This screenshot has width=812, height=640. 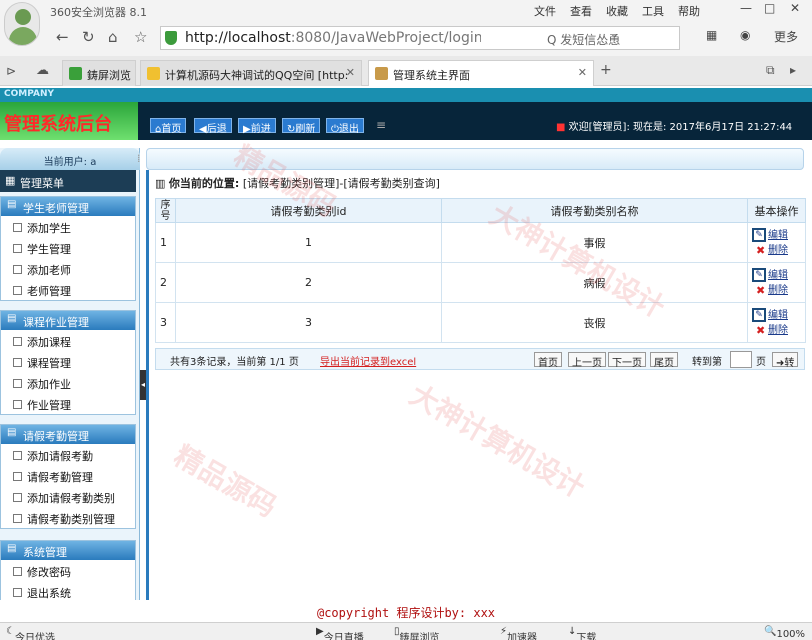 I want to click on close-icon: ✕, so click(x=795, y=8).